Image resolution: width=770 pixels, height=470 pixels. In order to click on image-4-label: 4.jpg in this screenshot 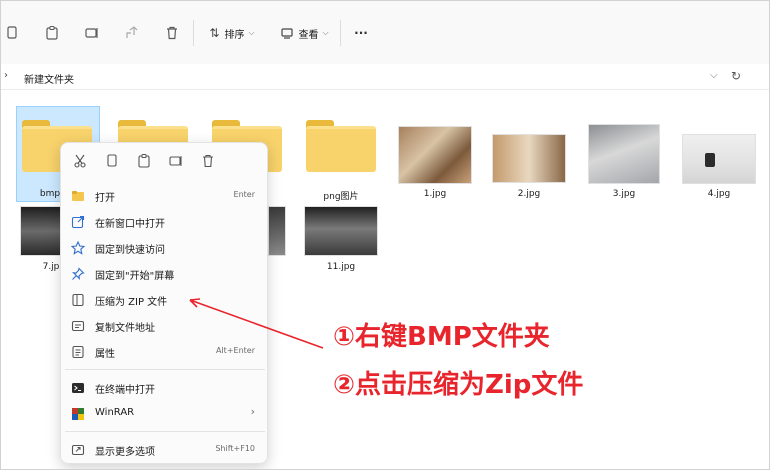, I will do `click(719, 194)`.